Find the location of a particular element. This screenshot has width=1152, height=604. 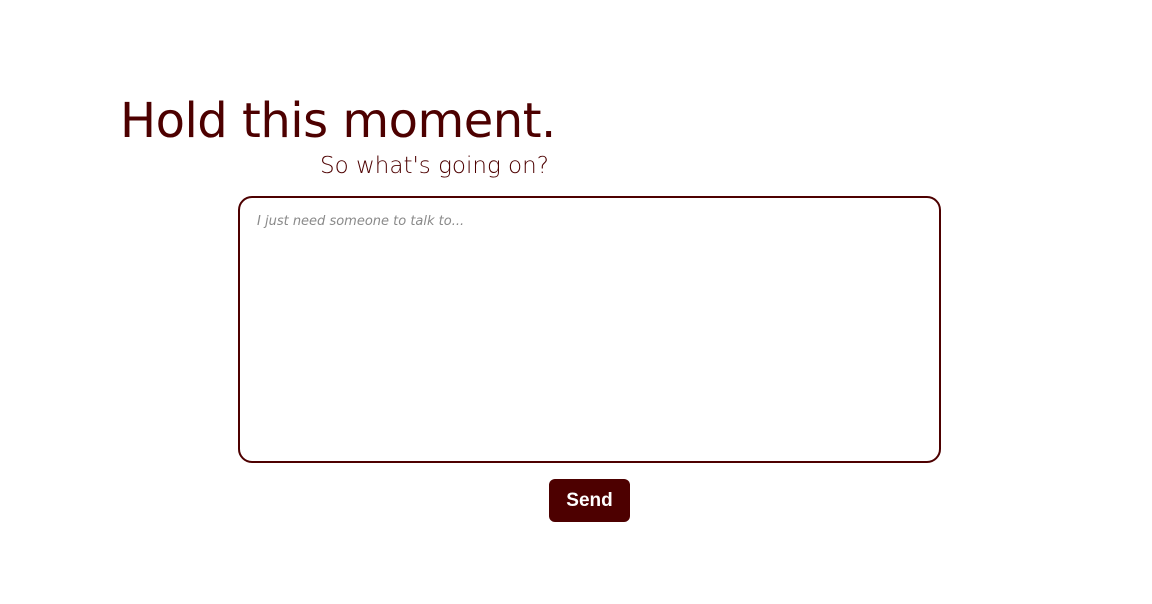

page-title: Hold this moment. is located at coordinates (338, 121).